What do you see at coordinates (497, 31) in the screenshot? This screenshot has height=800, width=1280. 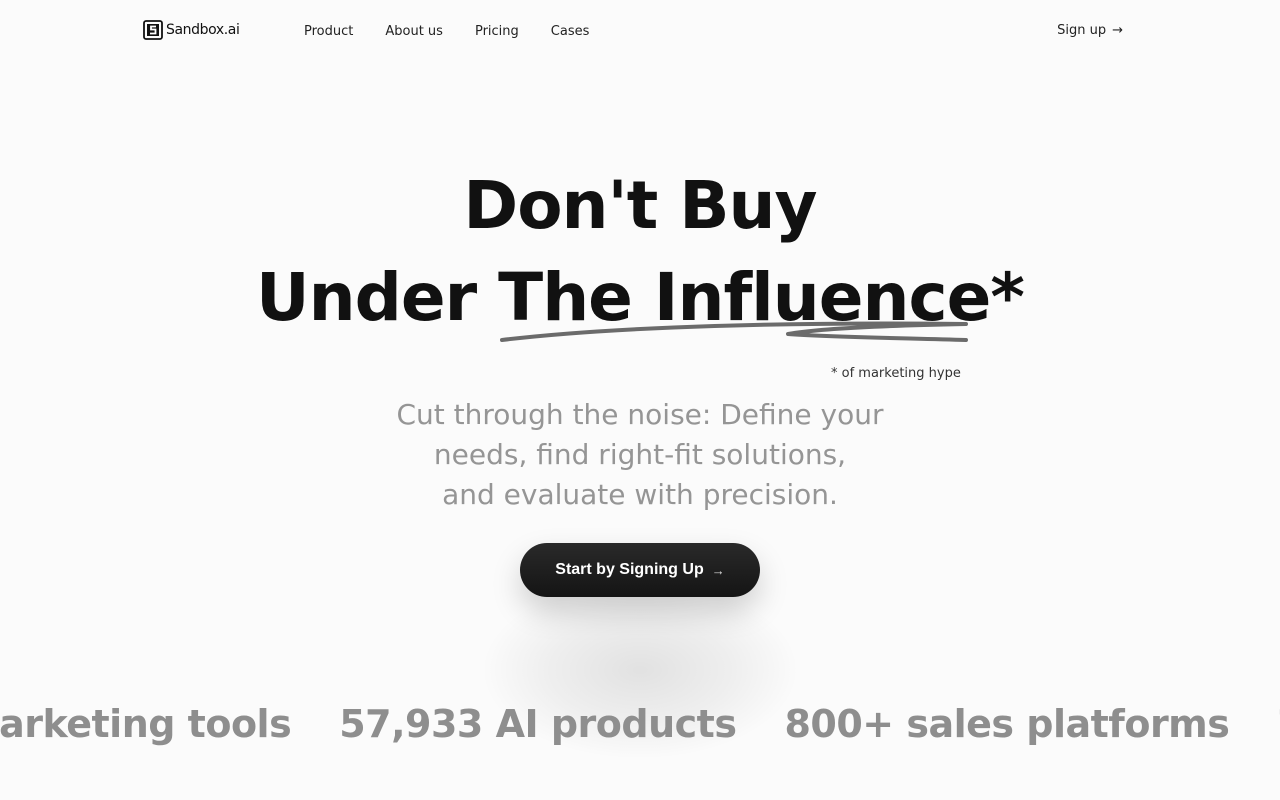 I see `nav-link-pricing: Pricing` at bounding box center [497, 31].